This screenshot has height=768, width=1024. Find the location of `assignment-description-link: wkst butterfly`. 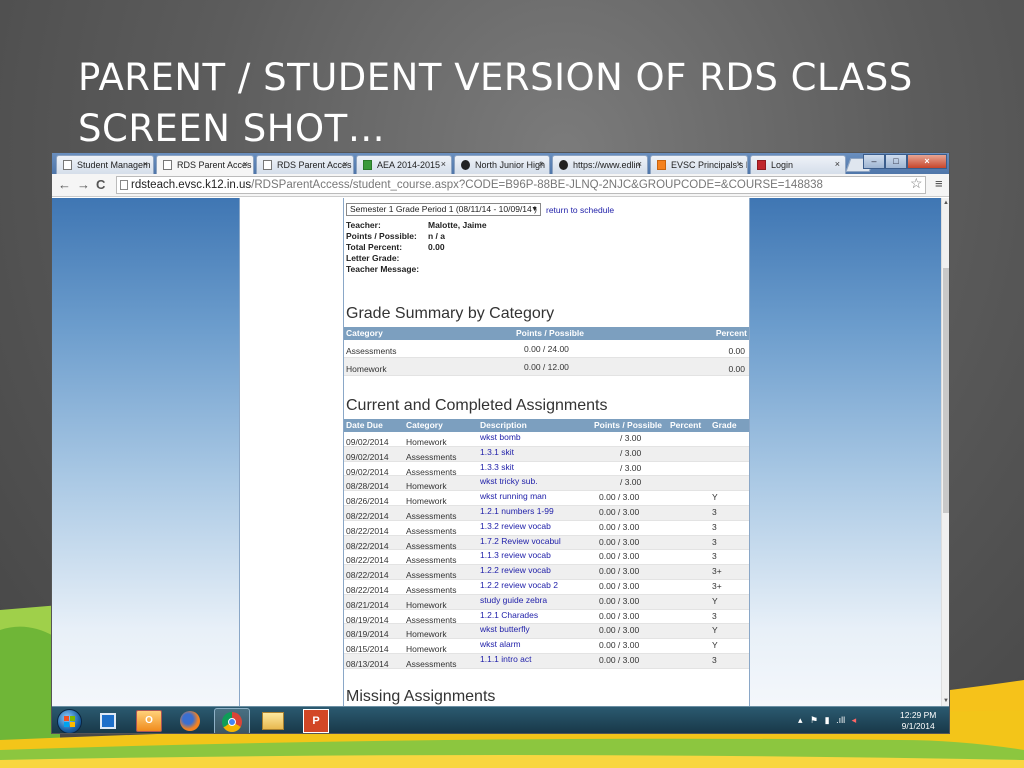

assignment-description-link: wkst butterfly is located at coordinates (505, 629).